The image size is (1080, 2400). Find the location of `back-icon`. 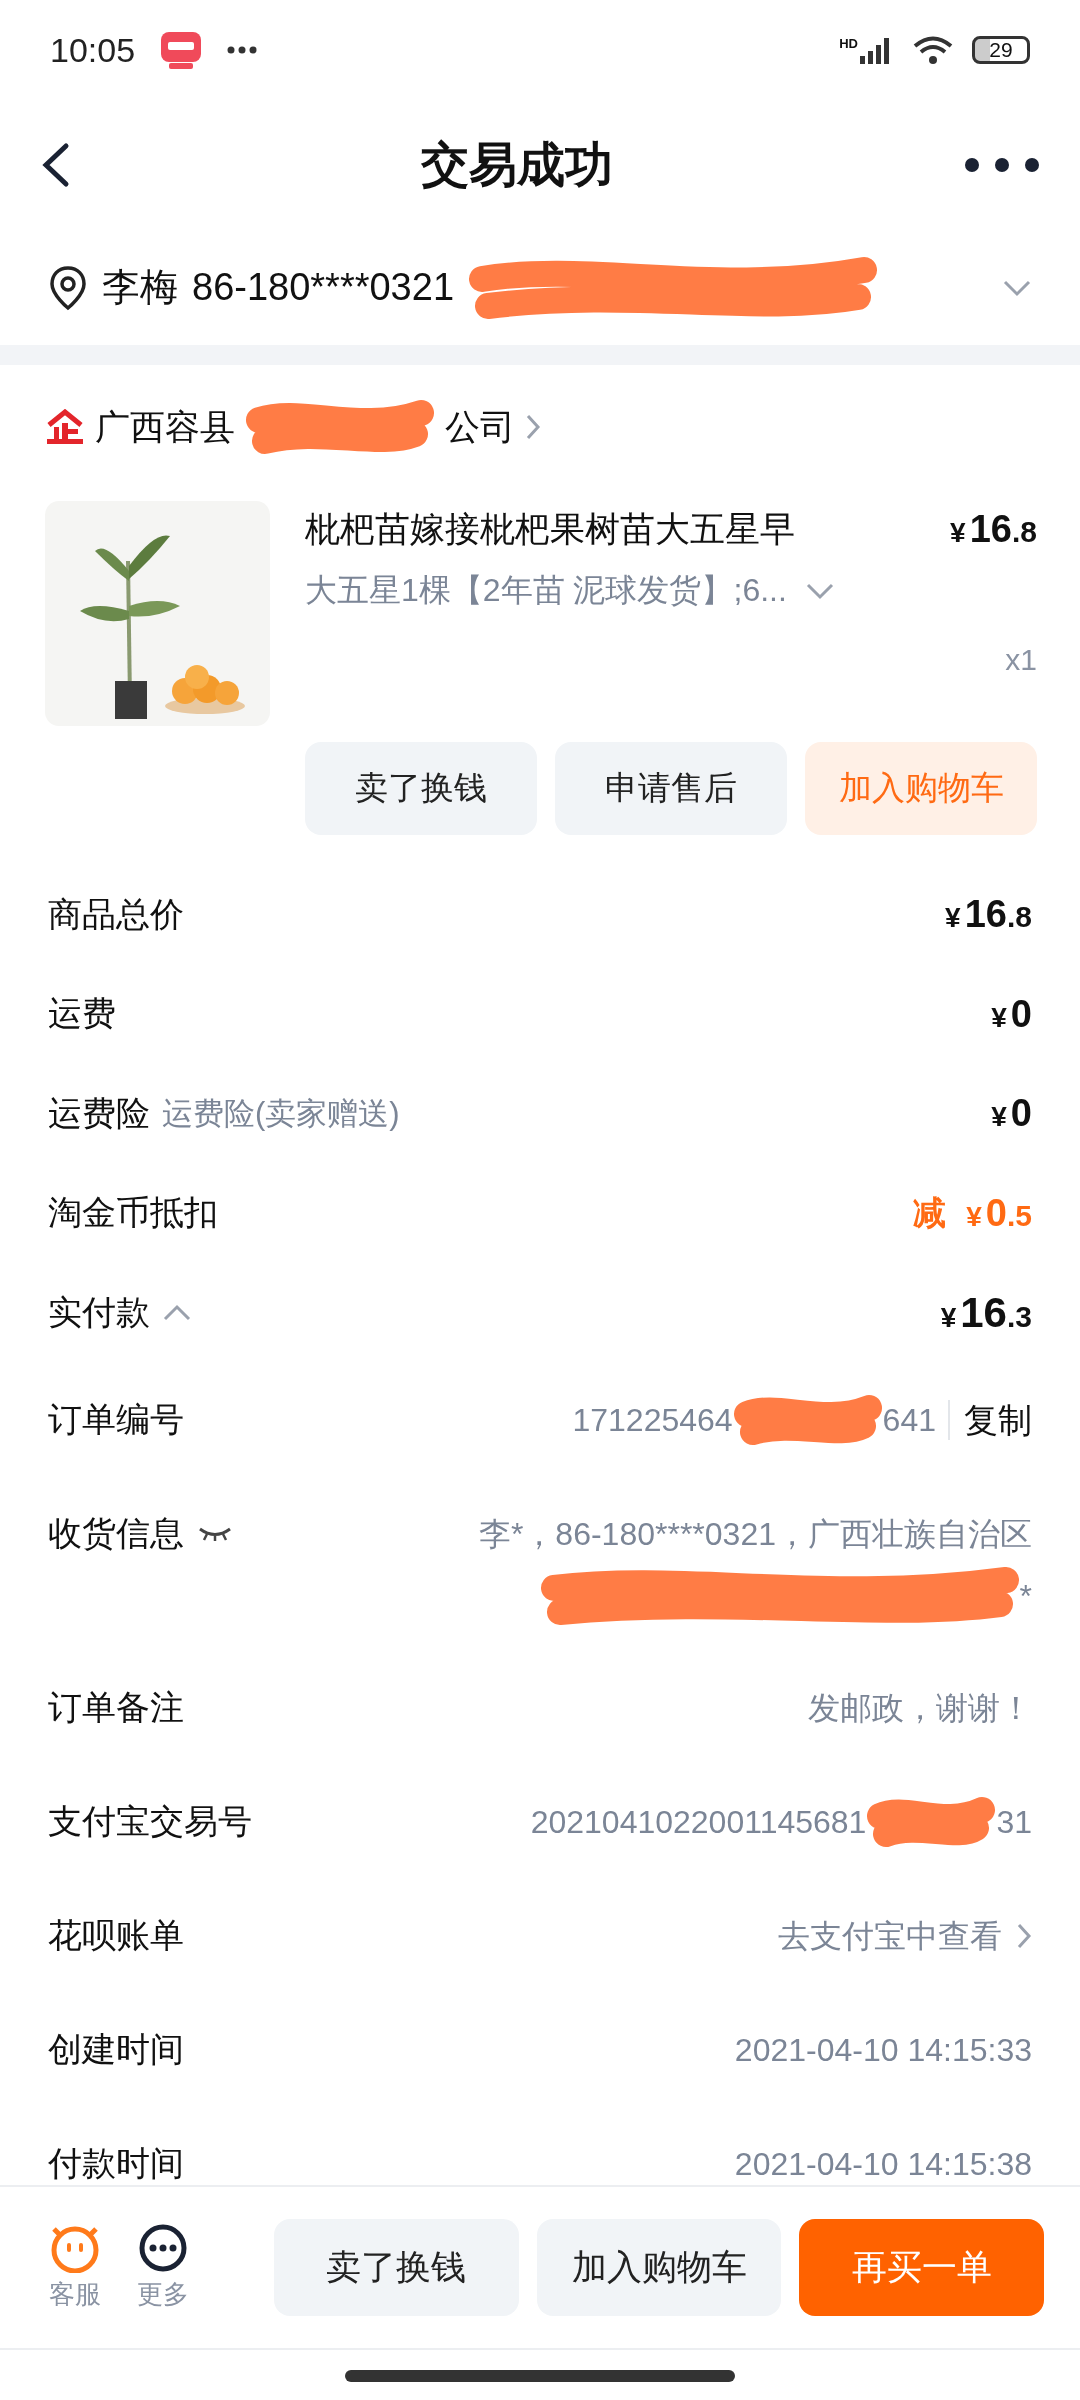

back-icon is located at coordinates (55, 165).